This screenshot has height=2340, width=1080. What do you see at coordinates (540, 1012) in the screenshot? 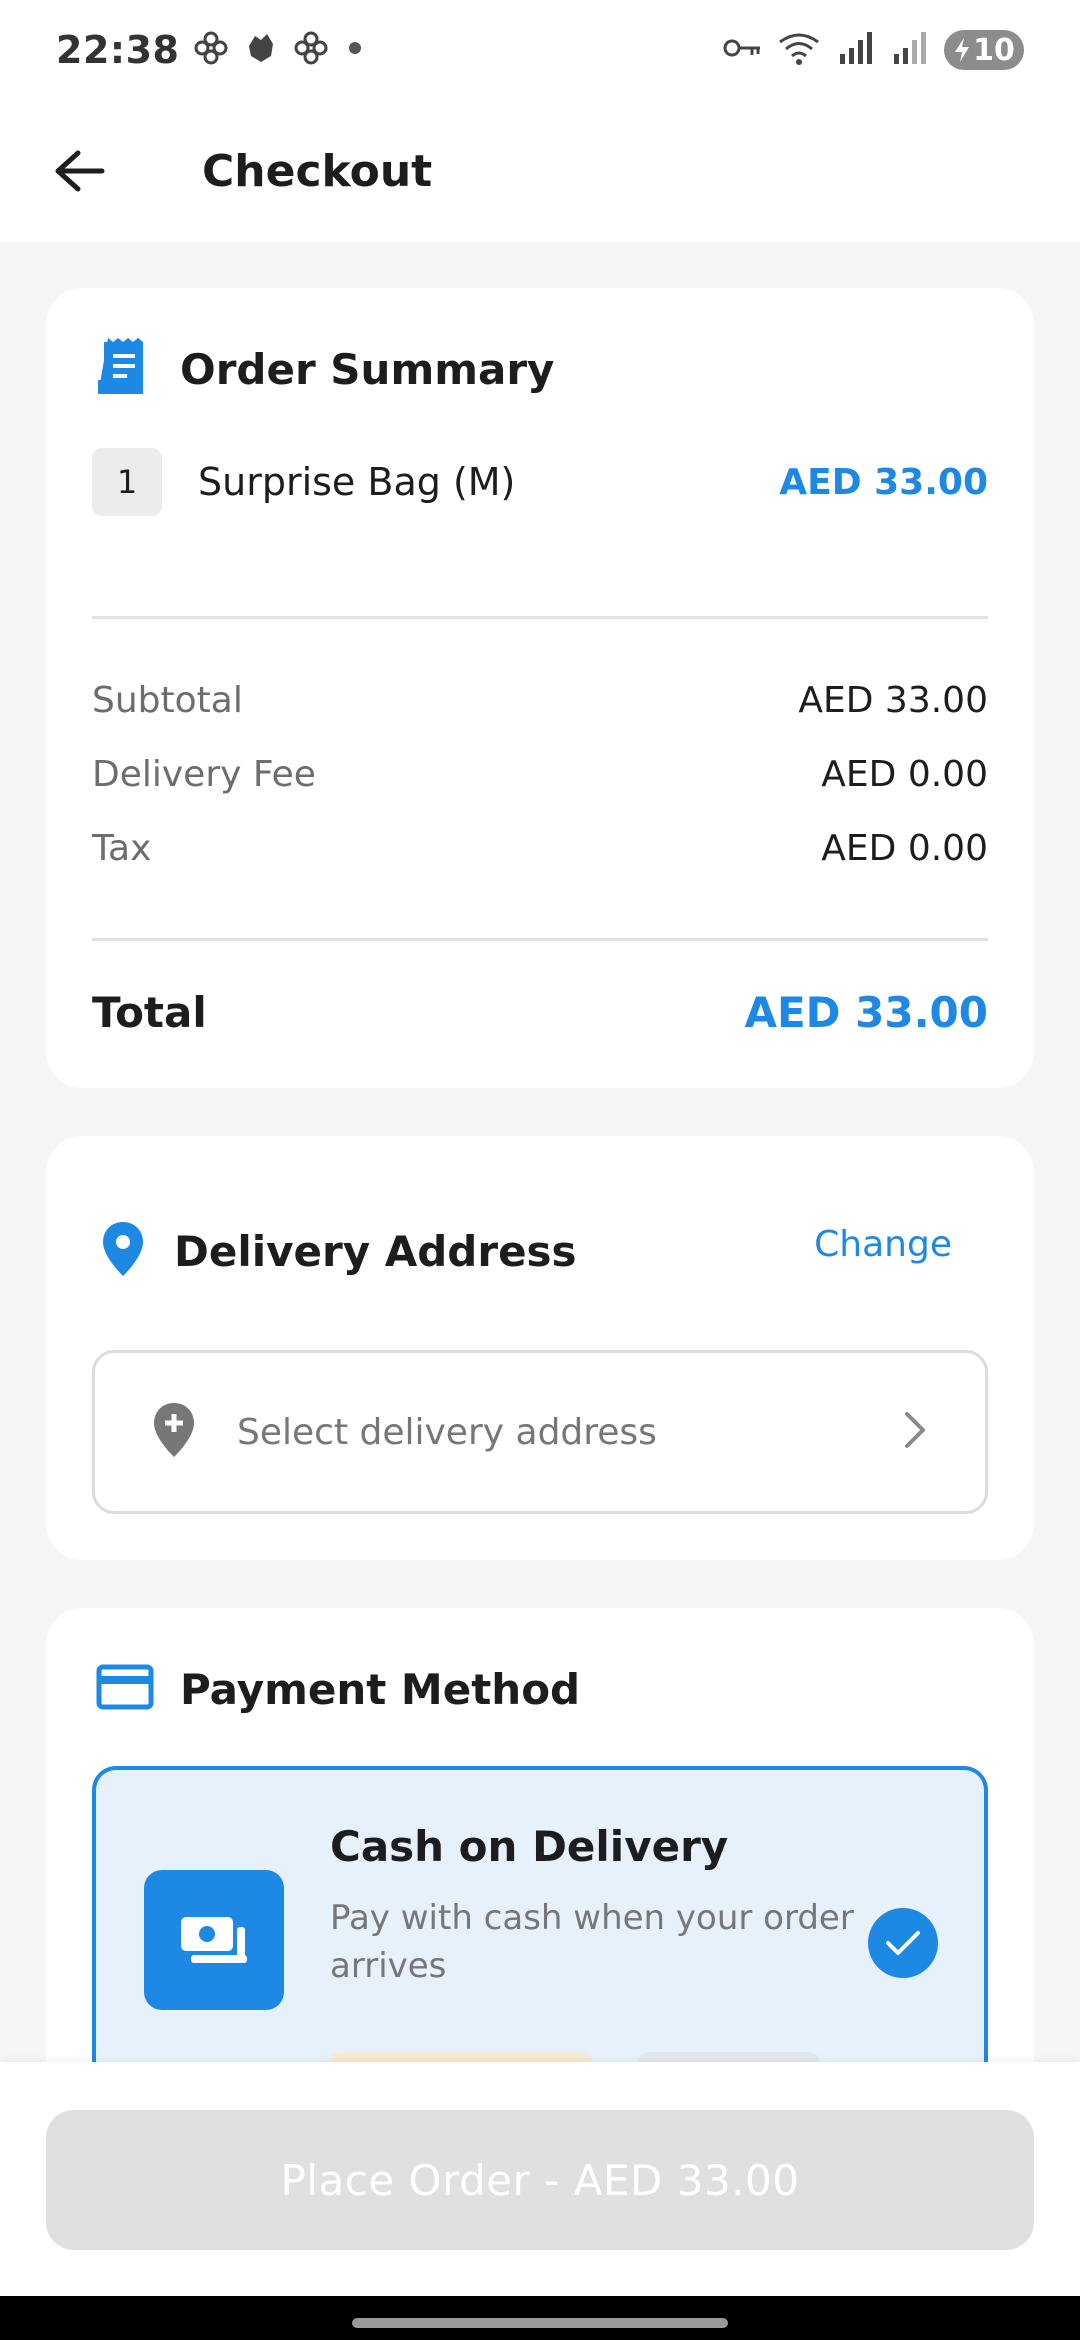
I see `total-row: Total AED 33.00` at bounding box center [540, 1012].